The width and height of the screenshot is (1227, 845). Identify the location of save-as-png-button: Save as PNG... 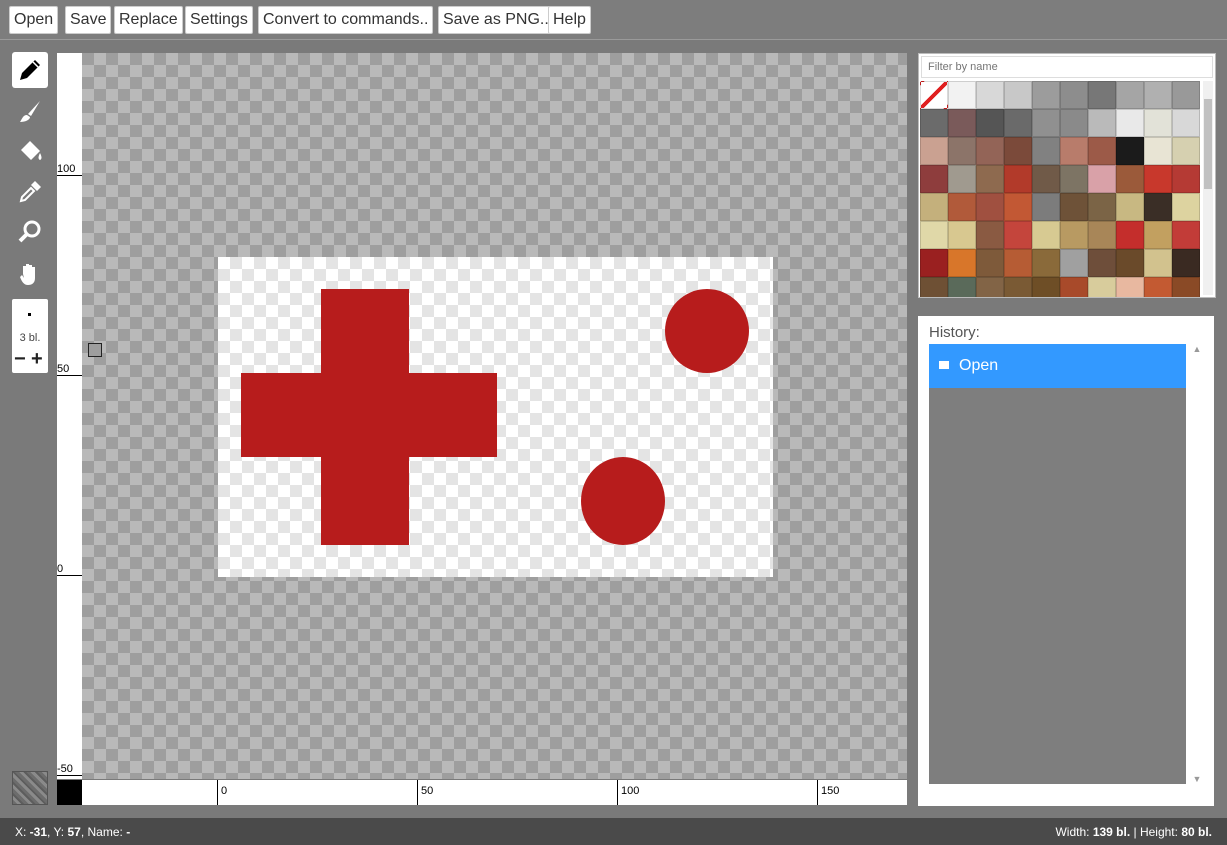
(496, 20).